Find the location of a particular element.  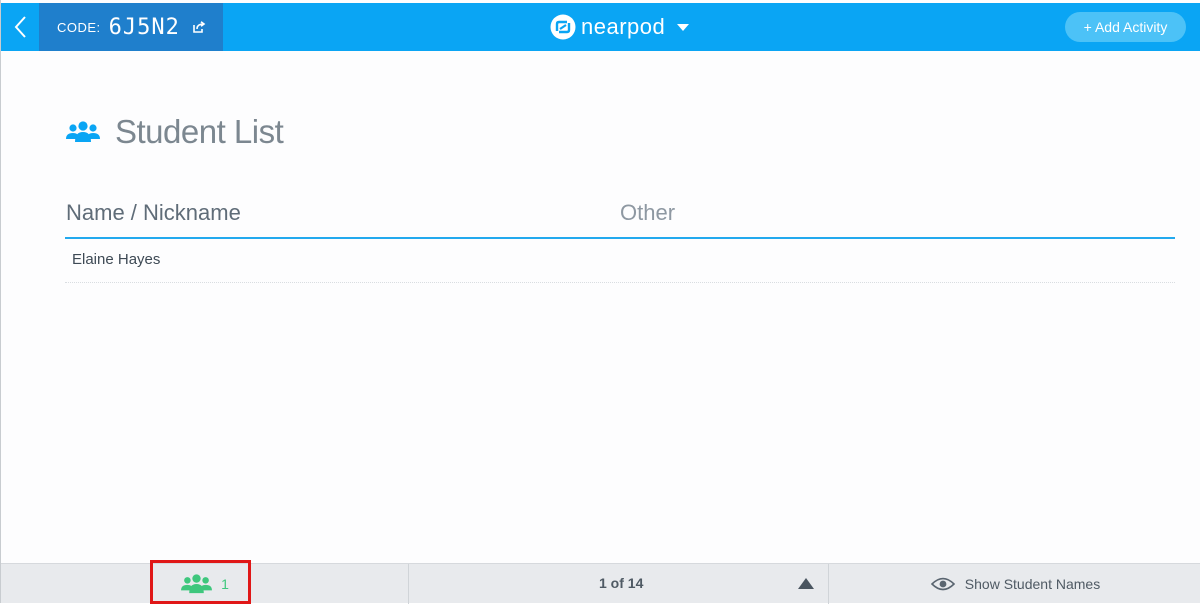

chevron-left-icon is located at coordinates (20, 27).